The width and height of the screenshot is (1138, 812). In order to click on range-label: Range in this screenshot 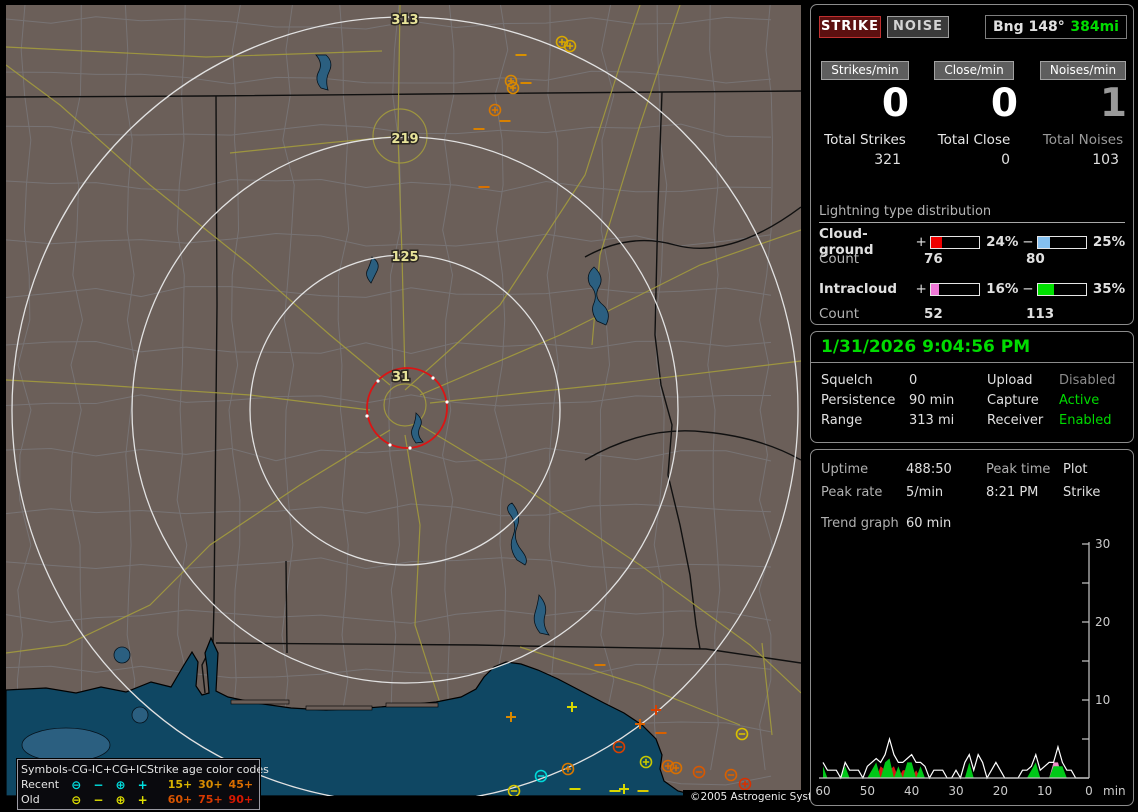, I will do `click(842, 420)`.